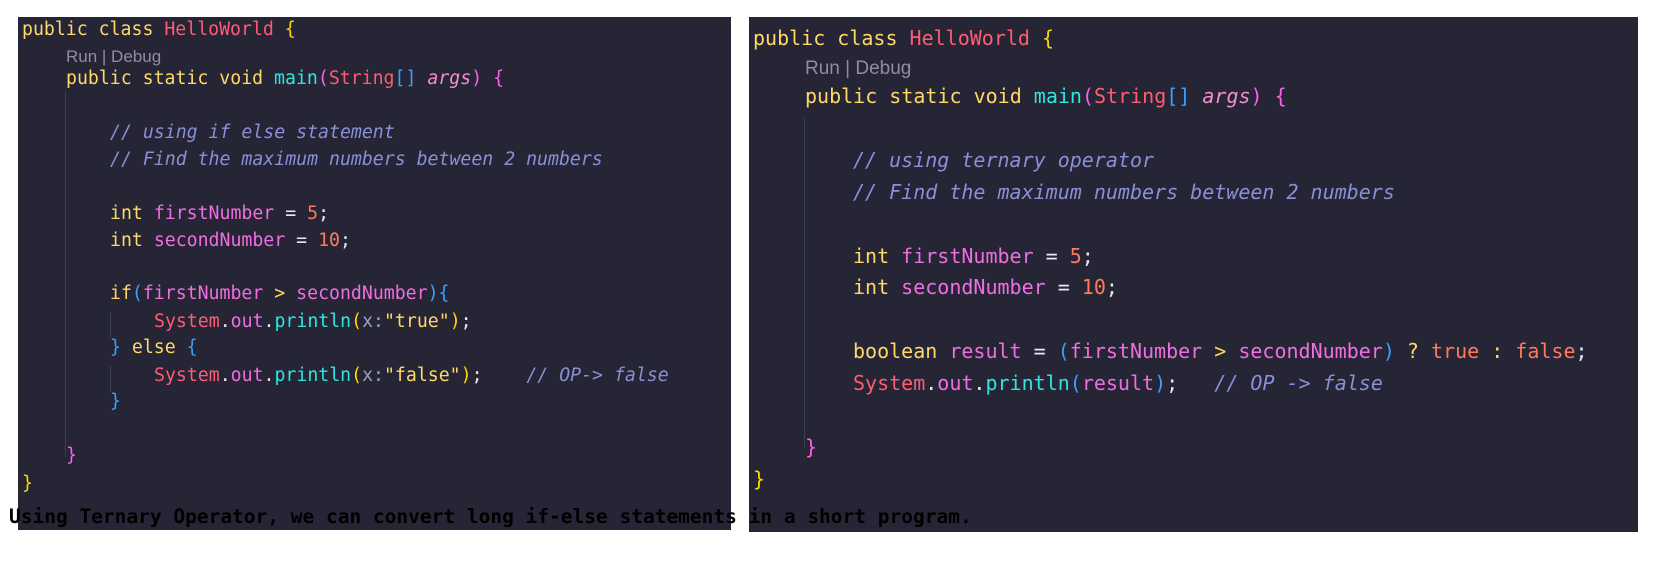 The image size is (1660, 572). I want to click on output-comment: // OP -> false, so click(1280, 383).